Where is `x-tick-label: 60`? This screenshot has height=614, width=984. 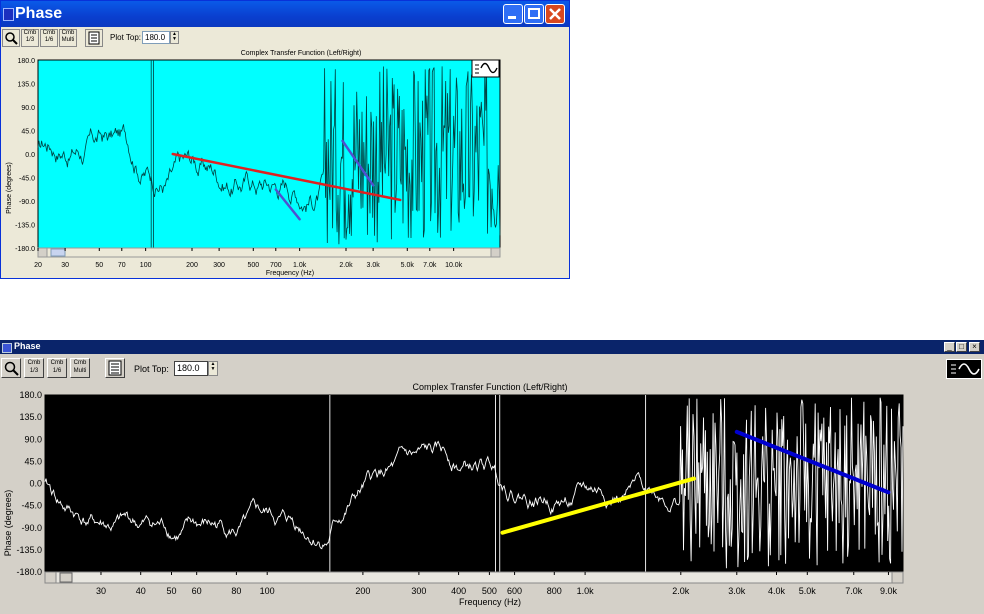 x-tick-label: 60 is located at coordinates (197, 591).